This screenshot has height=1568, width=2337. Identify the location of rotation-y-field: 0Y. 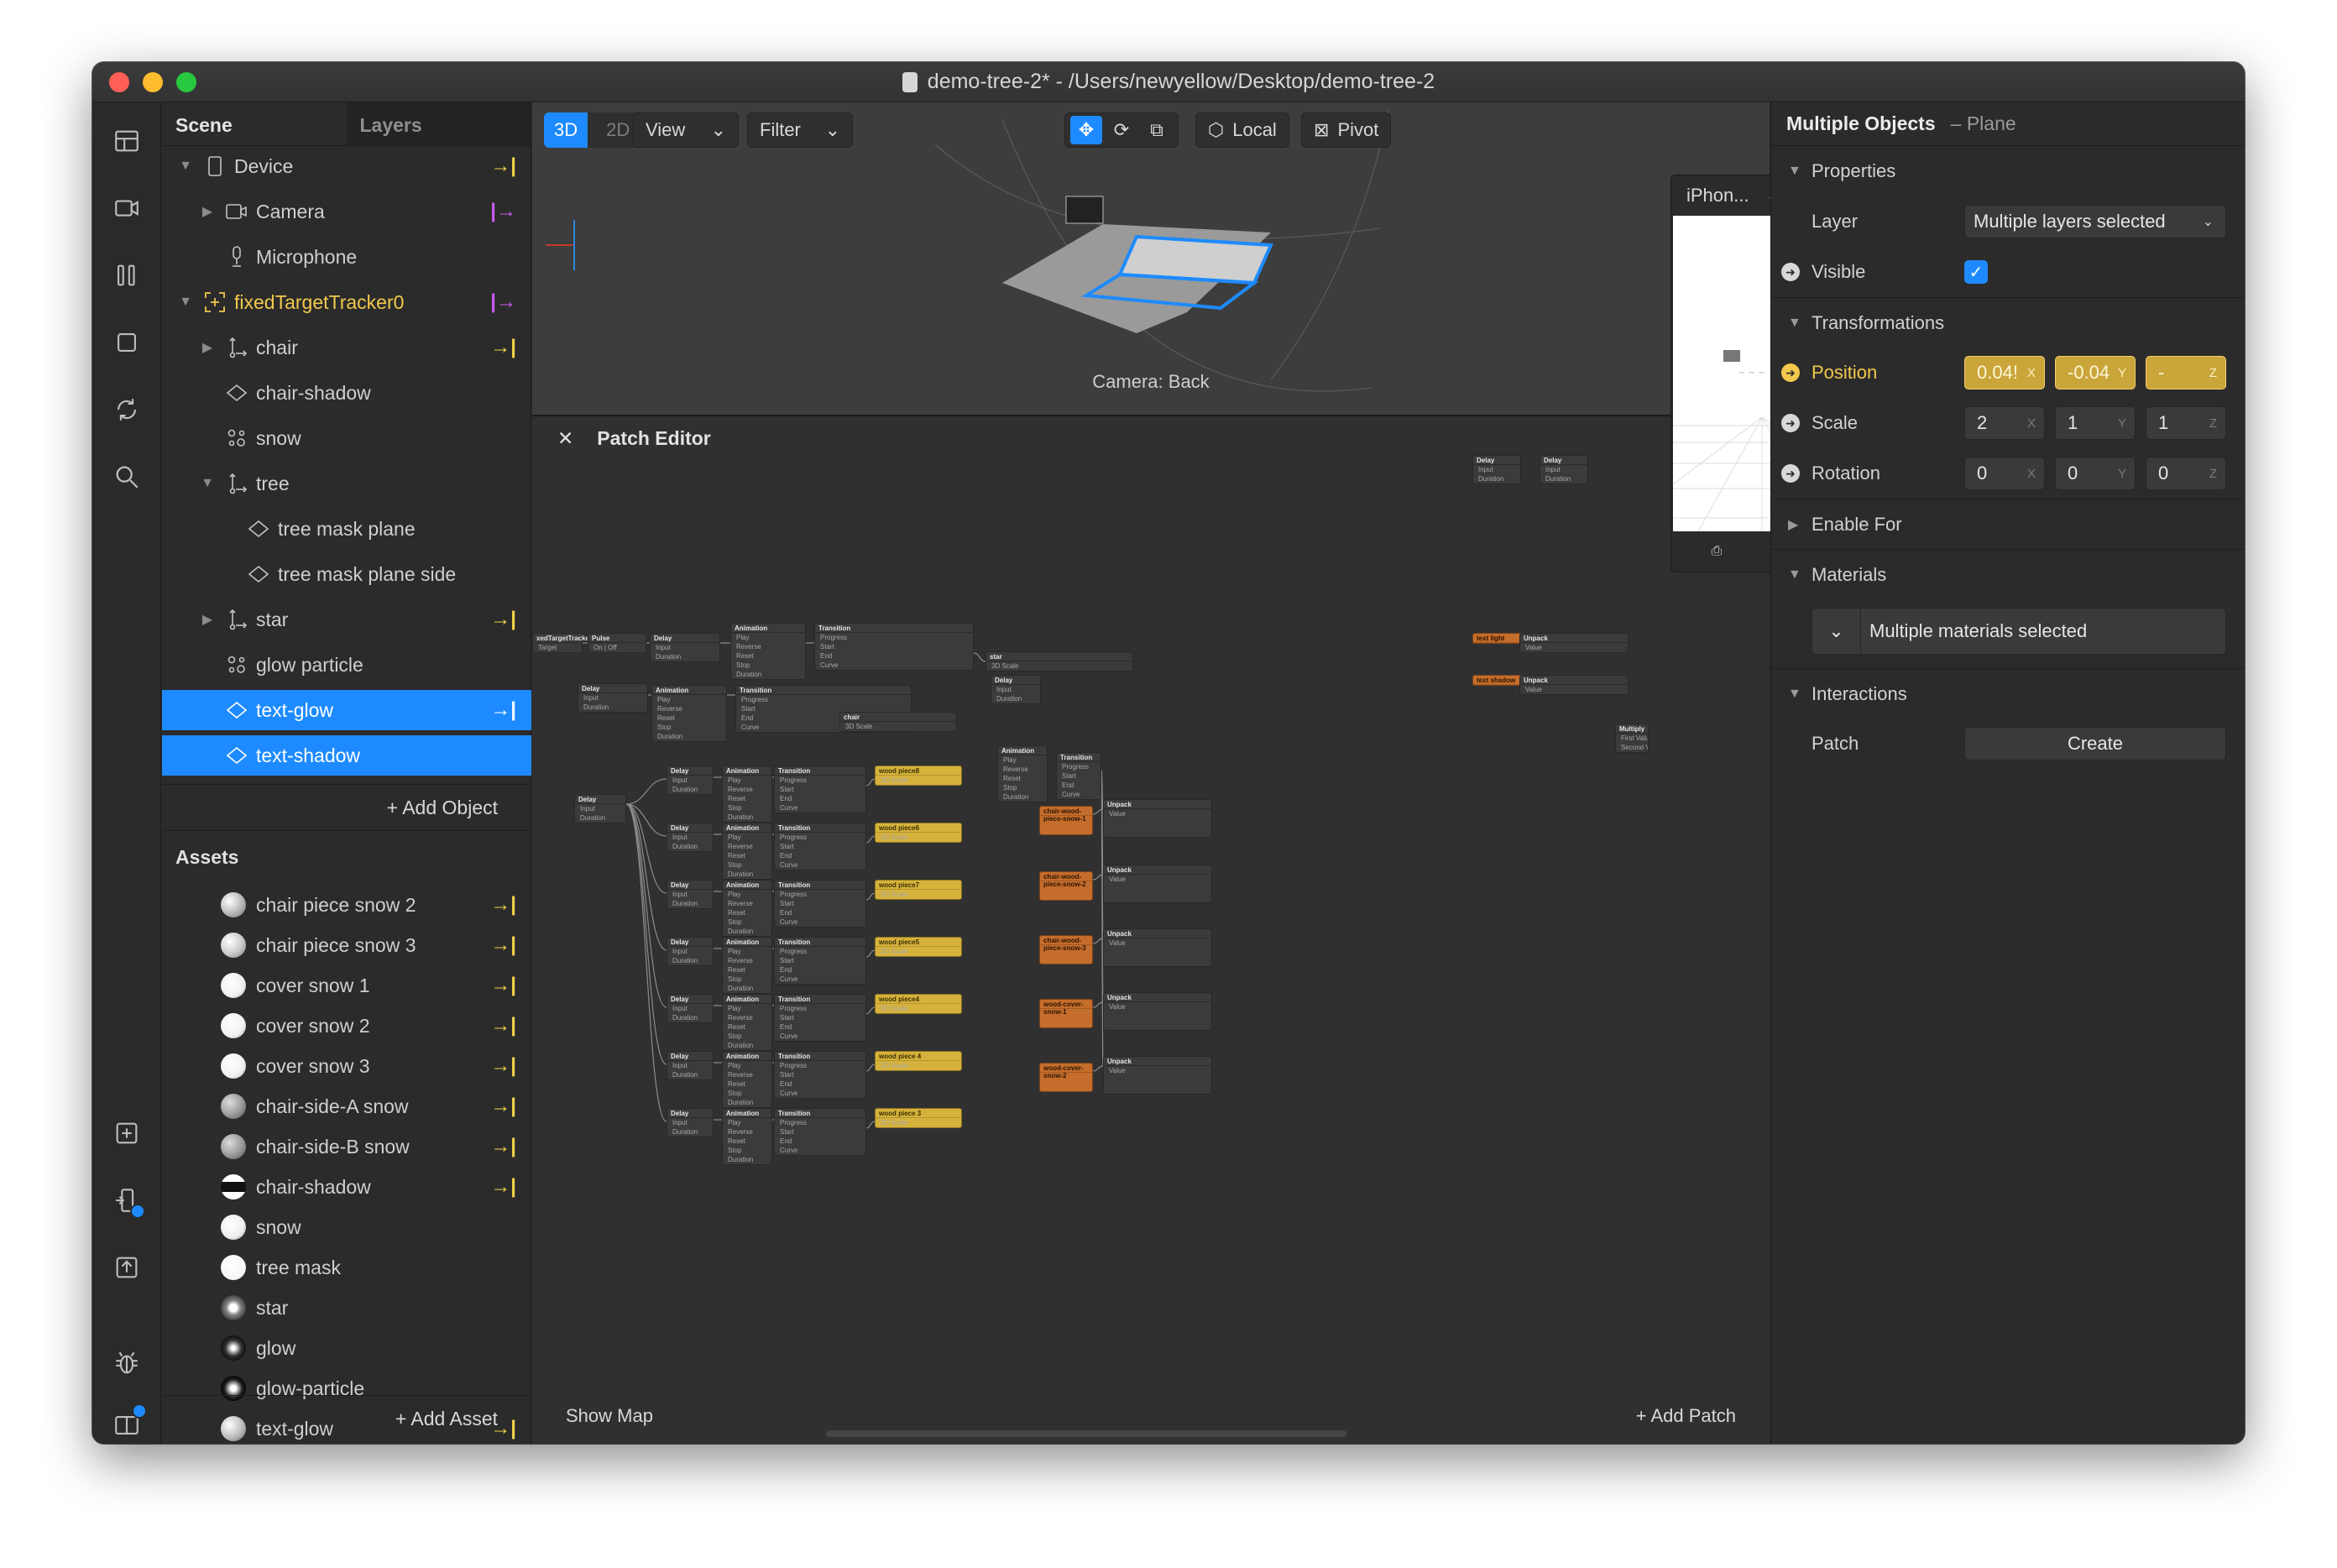
(2095, 473).